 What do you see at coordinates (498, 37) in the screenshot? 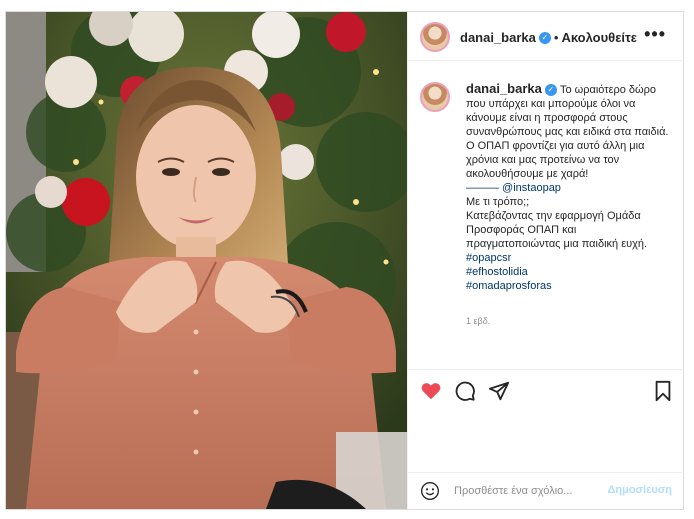
I see `header-username: danai_barka` at bounding box center [498, 37].